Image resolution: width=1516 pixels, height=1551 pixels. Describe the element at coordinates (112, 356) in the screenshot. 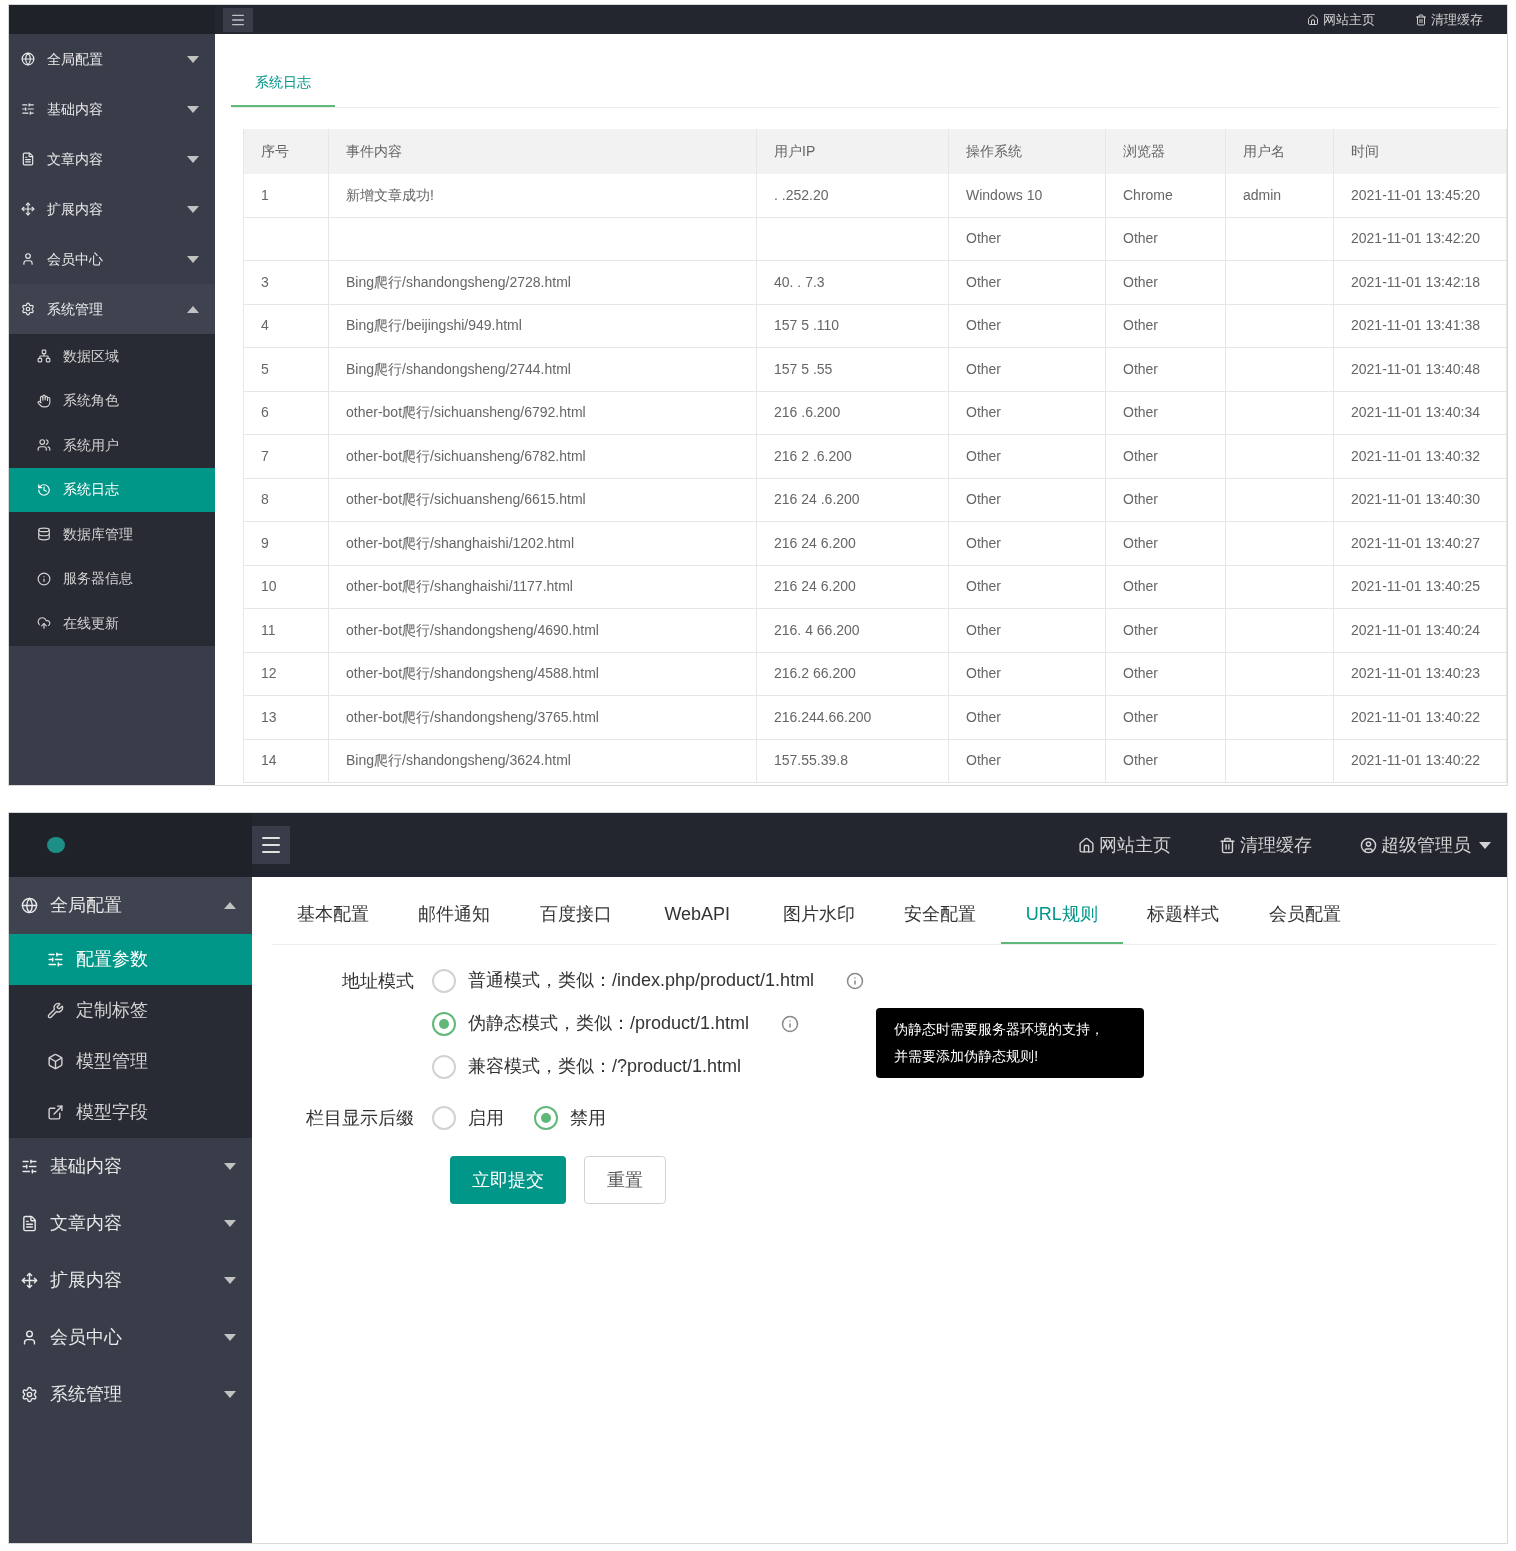

I see `sidebar-submenu-item: 数据区域` at that location.